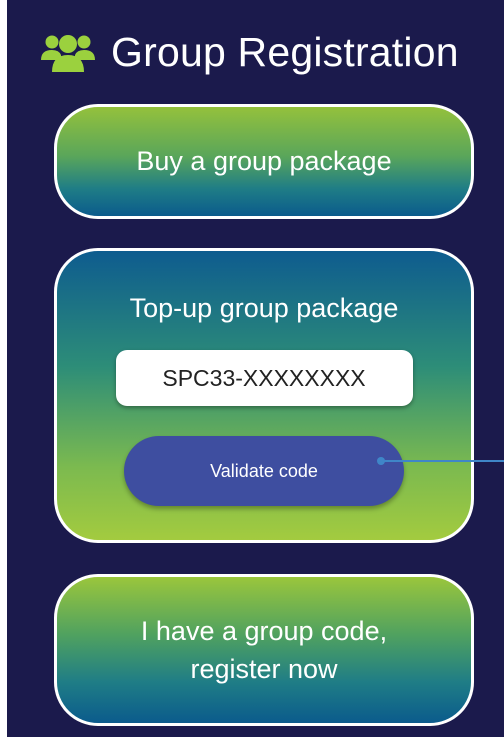  Describe the element at coordinates (264, 308) in the screenshot. I see `topup-title: Top-up group package` at that location.